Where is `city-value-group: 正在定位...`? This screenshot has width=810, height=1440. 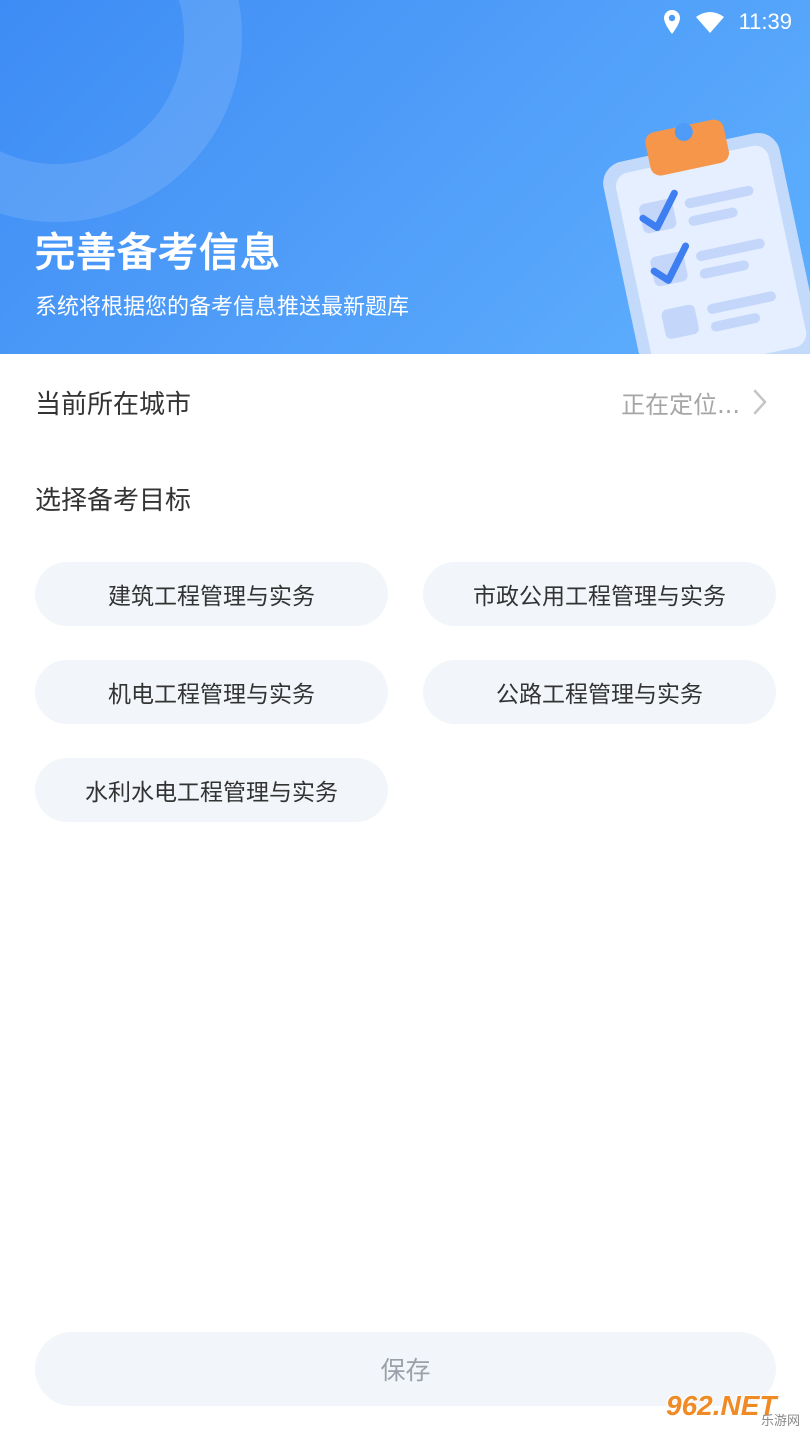
city-value-group: 正在定位... is located at coordinates (694, 402).